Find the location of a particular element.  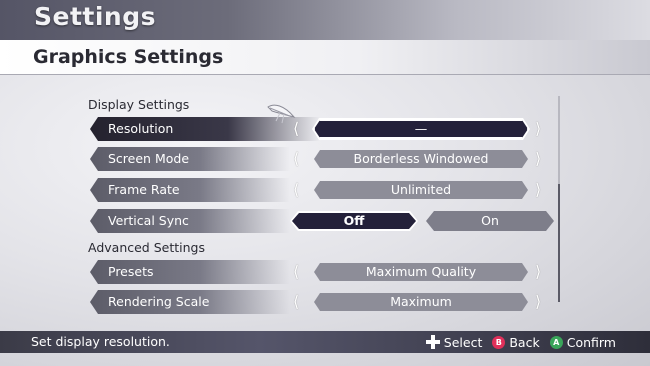

vsync-on-option: On is located at coordinates (490, 221).